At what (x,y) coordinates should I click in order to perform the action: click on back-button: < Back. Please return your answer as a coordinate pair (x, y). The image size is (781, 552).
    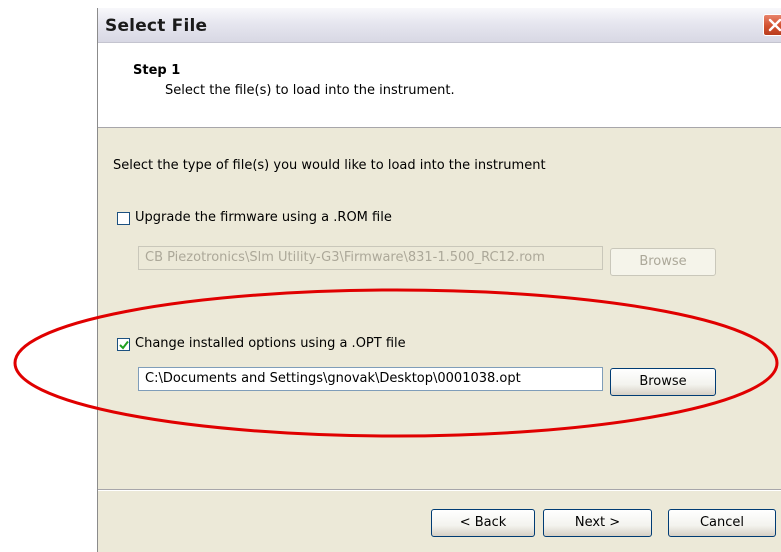
    Looking at the image, I should click on (483, 523).